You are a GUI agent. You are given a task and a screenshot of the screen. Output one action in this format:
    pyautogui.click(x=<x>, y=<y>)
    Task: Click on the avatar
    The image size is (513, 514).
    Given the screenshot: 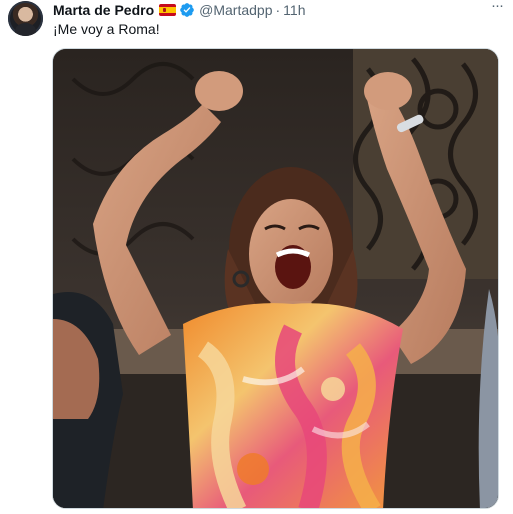 What is the action you would take?
    pyautogui.click(x=25, y=18)
    